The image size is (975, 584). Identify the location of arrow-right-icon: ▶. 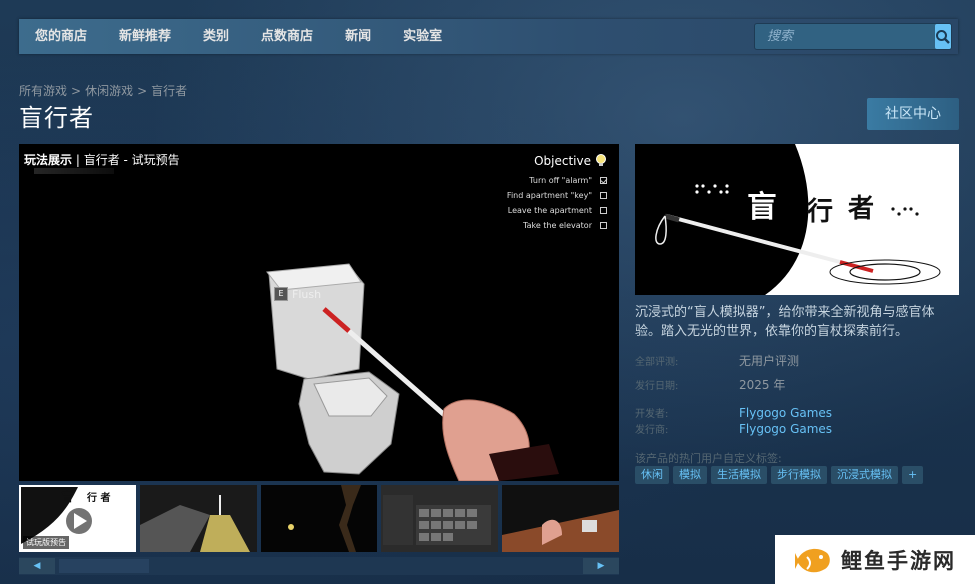
(601, 566).